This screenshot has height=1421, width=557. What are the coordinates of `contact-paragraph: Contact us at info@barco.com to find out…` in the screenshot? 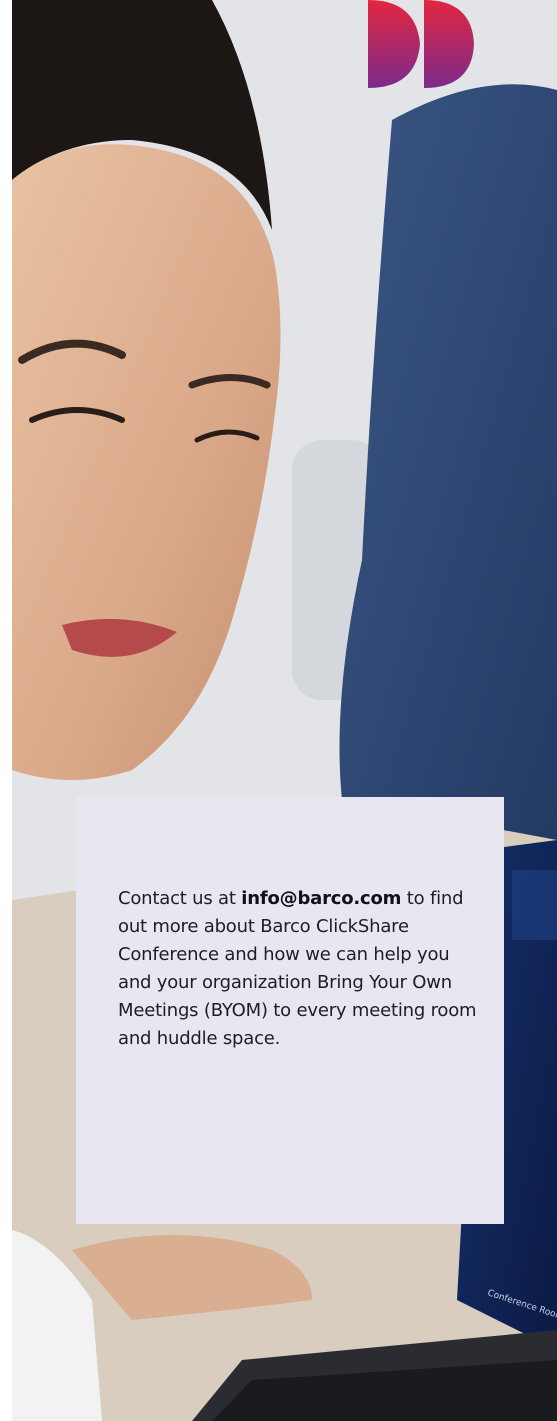 It's located at (298, 969).